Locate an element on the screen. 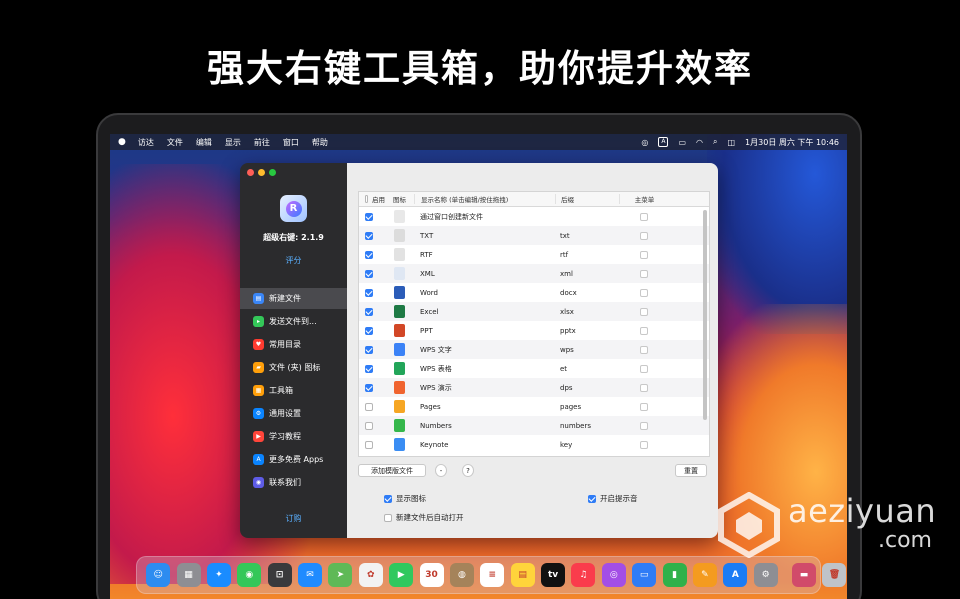 This screenshot has width=960, height=599. reset-button: 重置 is located at coordinates (691, 470).